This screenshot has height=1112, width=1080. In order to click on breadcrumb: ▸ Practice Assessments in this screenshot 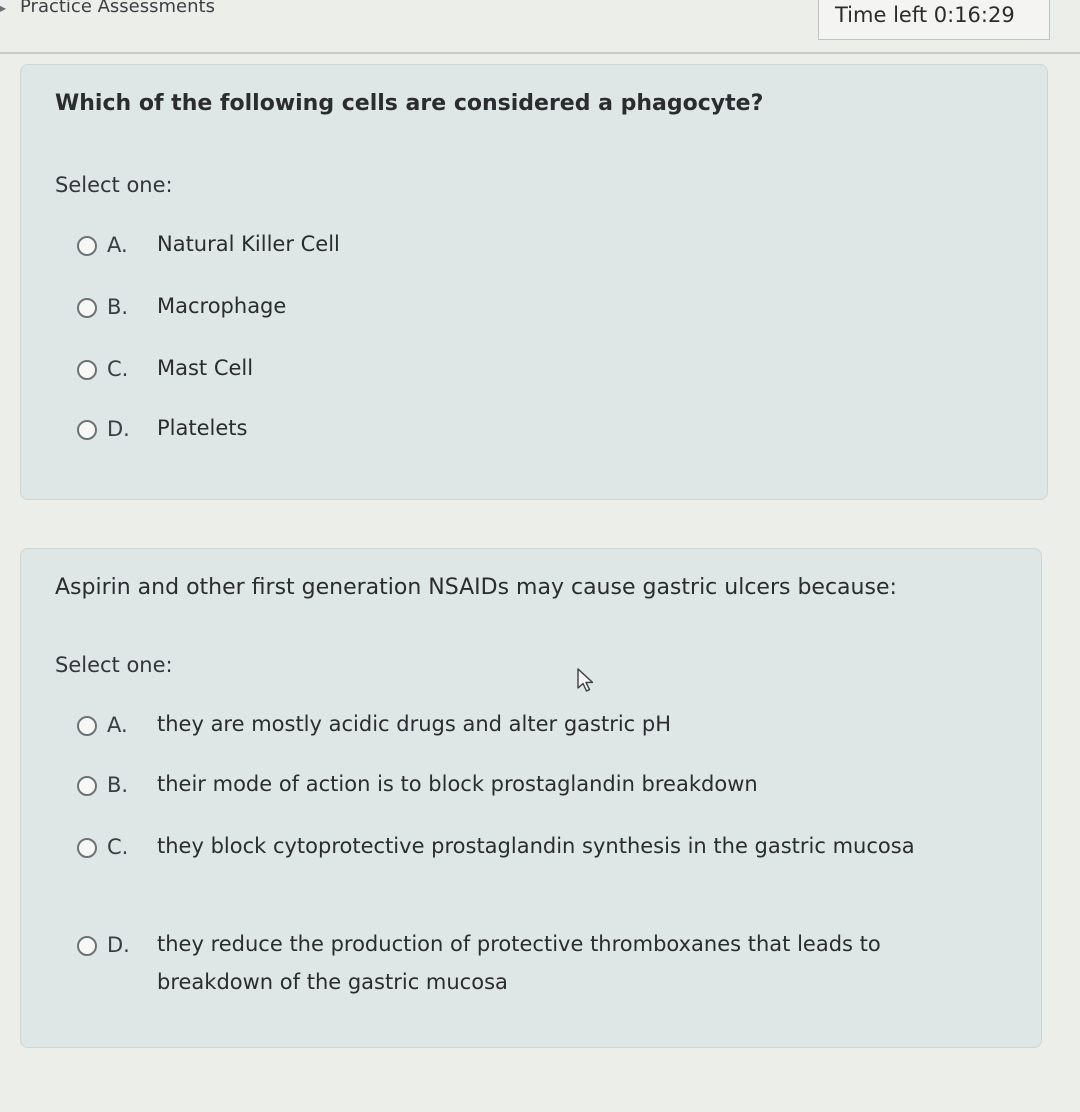, I will do `click(107, 8)`.